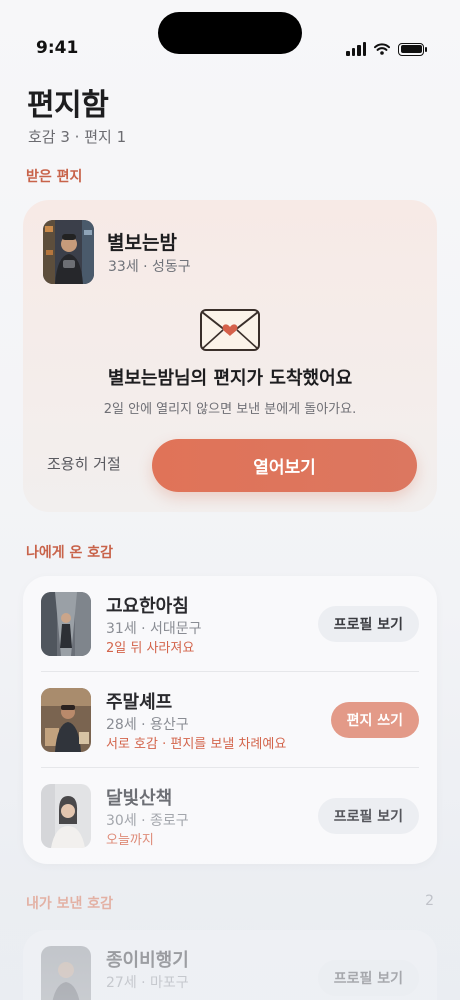 This screenshot has width=460, height=1000. I want to click on letter-arrived-title: 별보는밤님의 편지가 도착했어요, so click(230, 378).